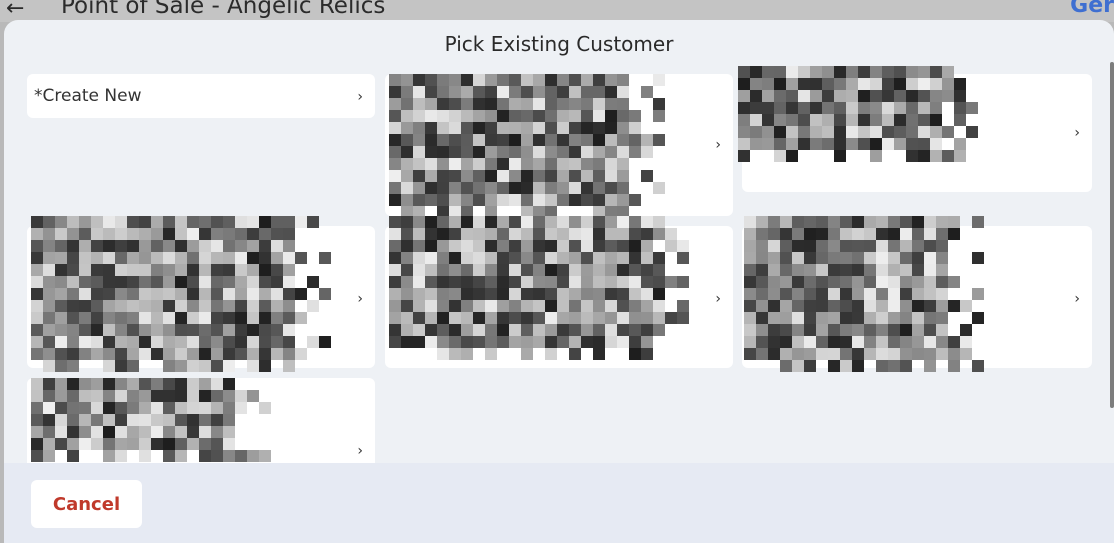 The height and width of the screenshot is (543, 1114). Describe the element at coordinates (1112, 235) in the screenshot. I see `scrollbar` at that location.